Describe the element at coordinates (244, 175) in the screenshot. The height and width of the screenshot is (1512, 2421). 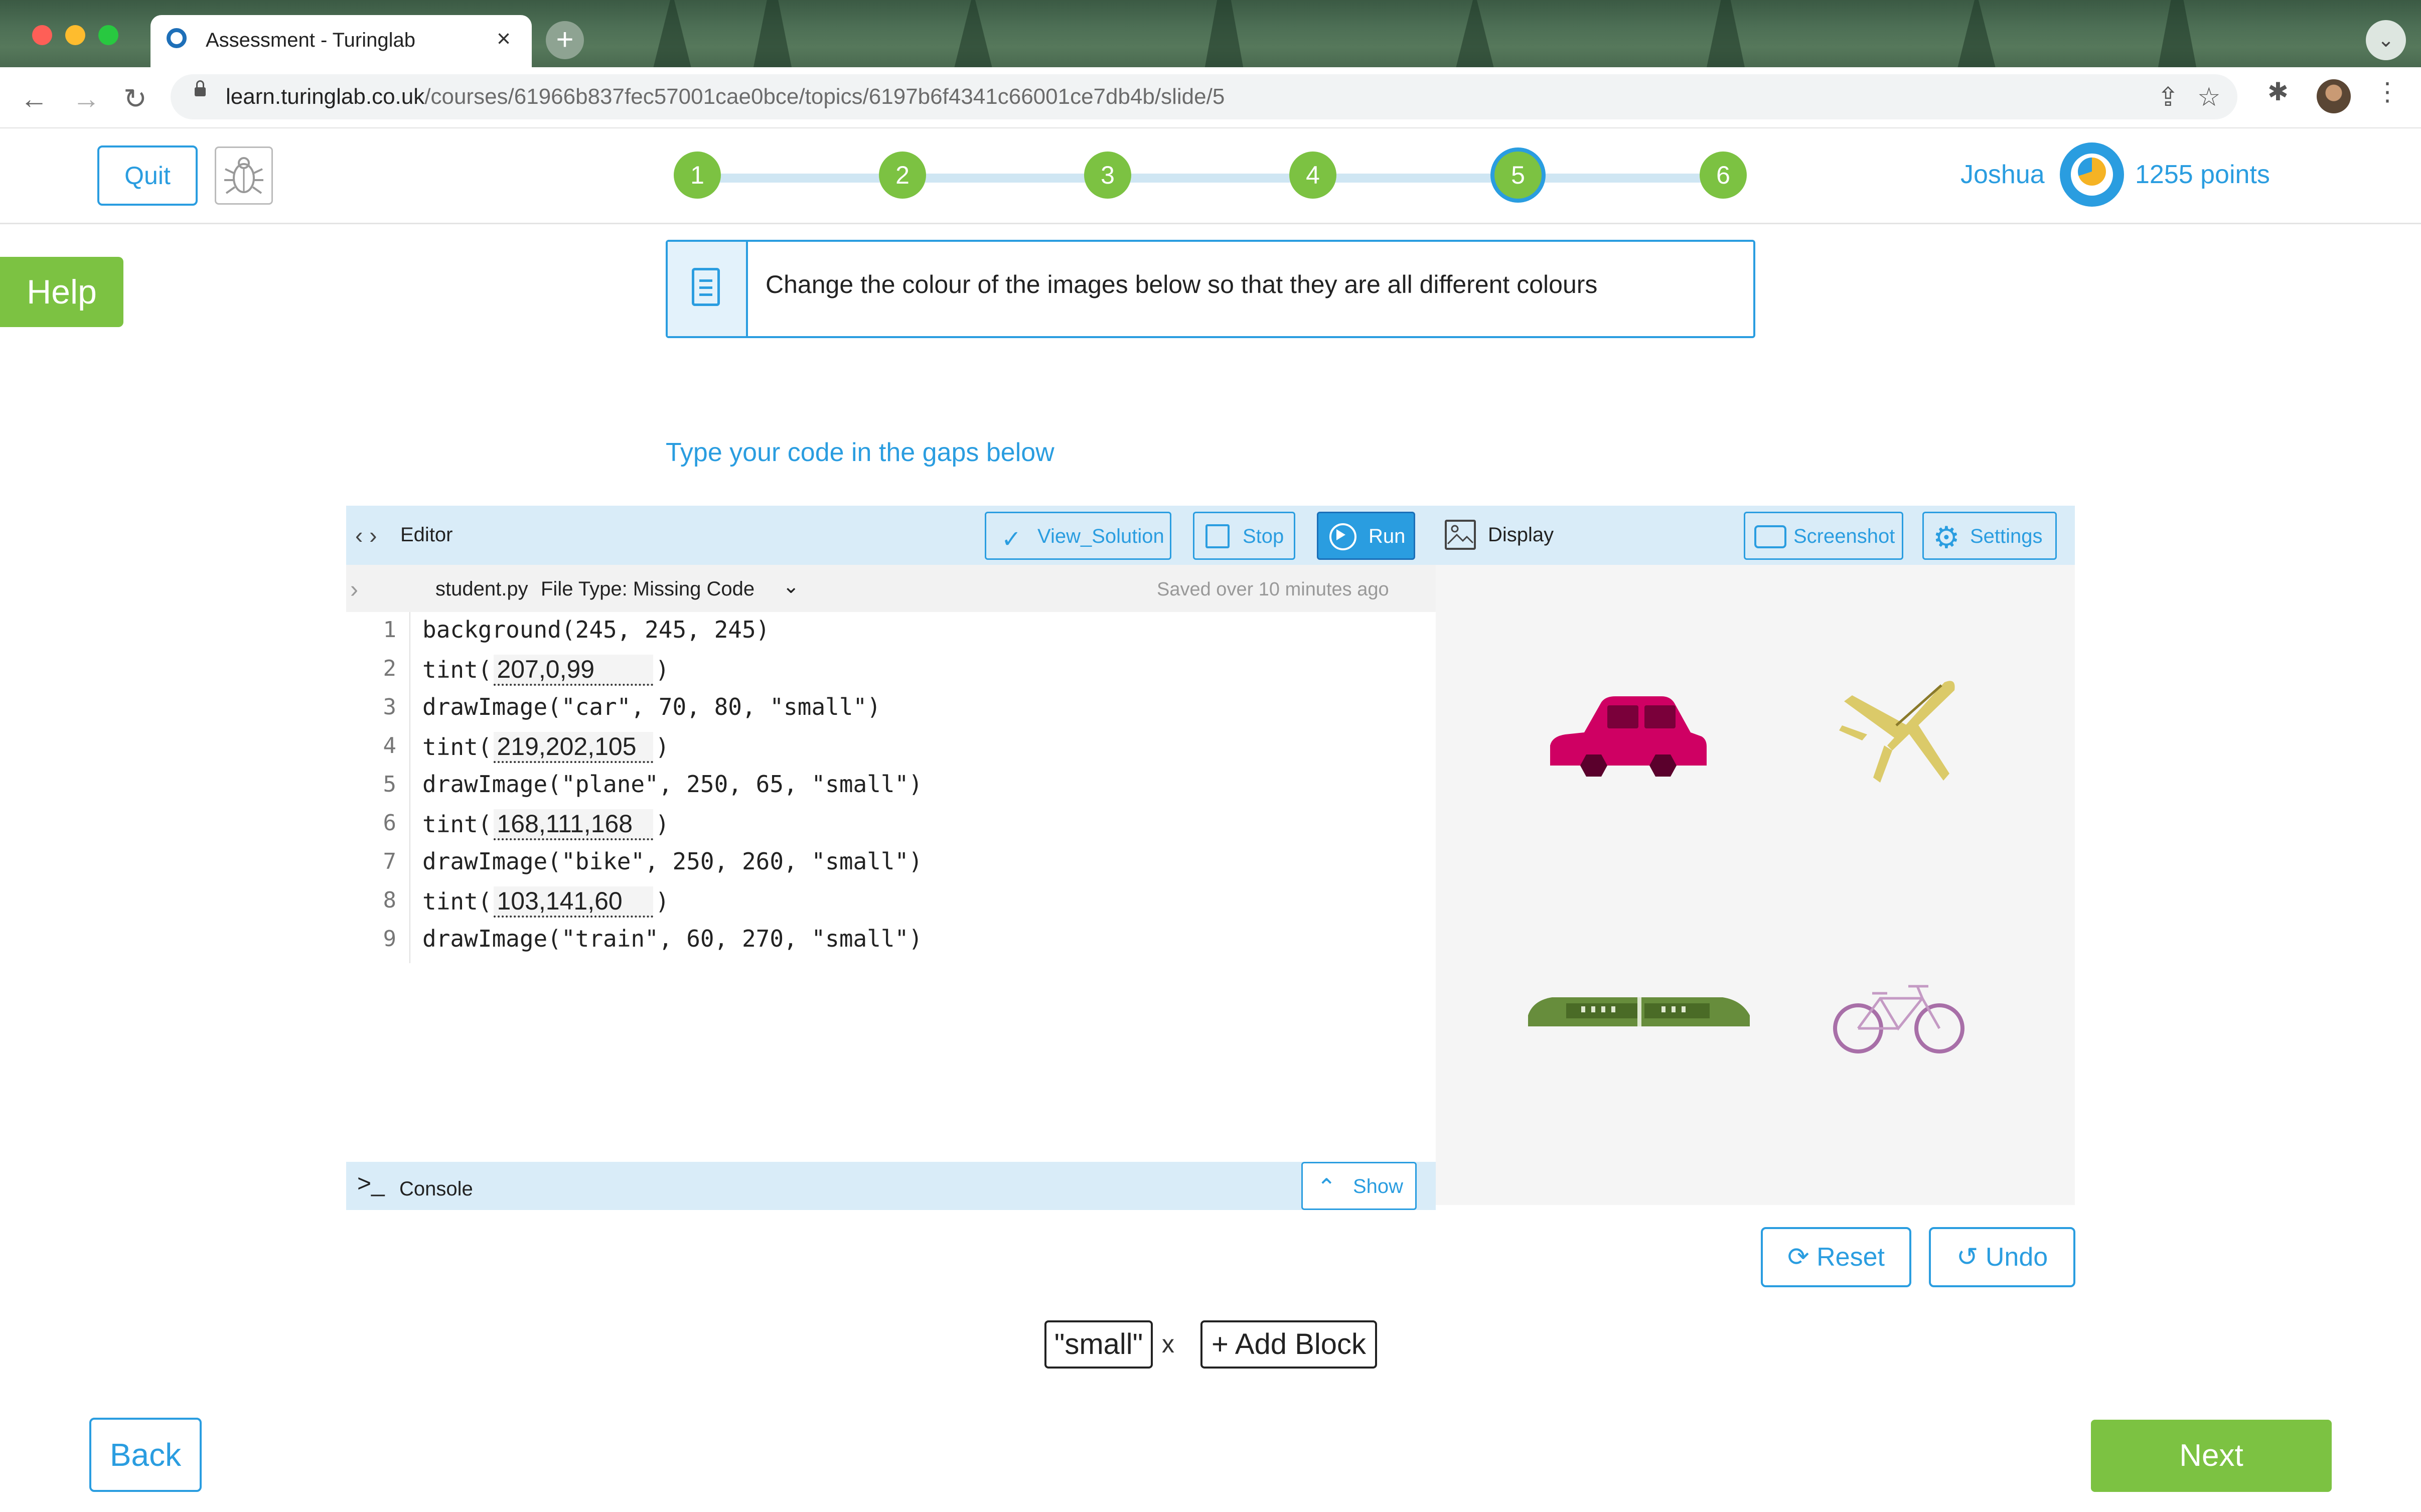
I see `report-bug-button` at that location.